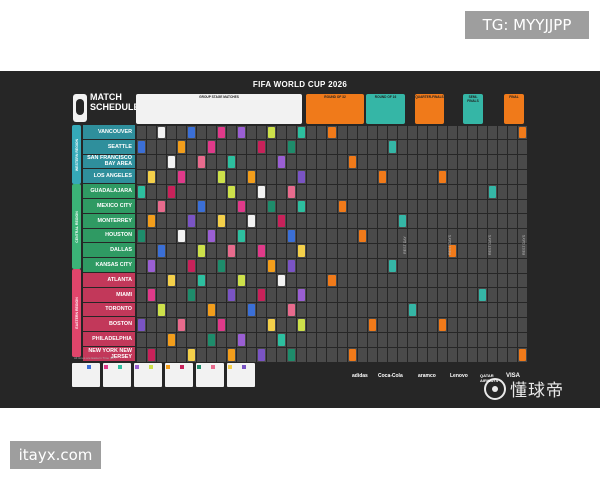 This screenshot has height=480, width=600. I want to click on region-eastern: EASTERN REGION, so click(76, 313).